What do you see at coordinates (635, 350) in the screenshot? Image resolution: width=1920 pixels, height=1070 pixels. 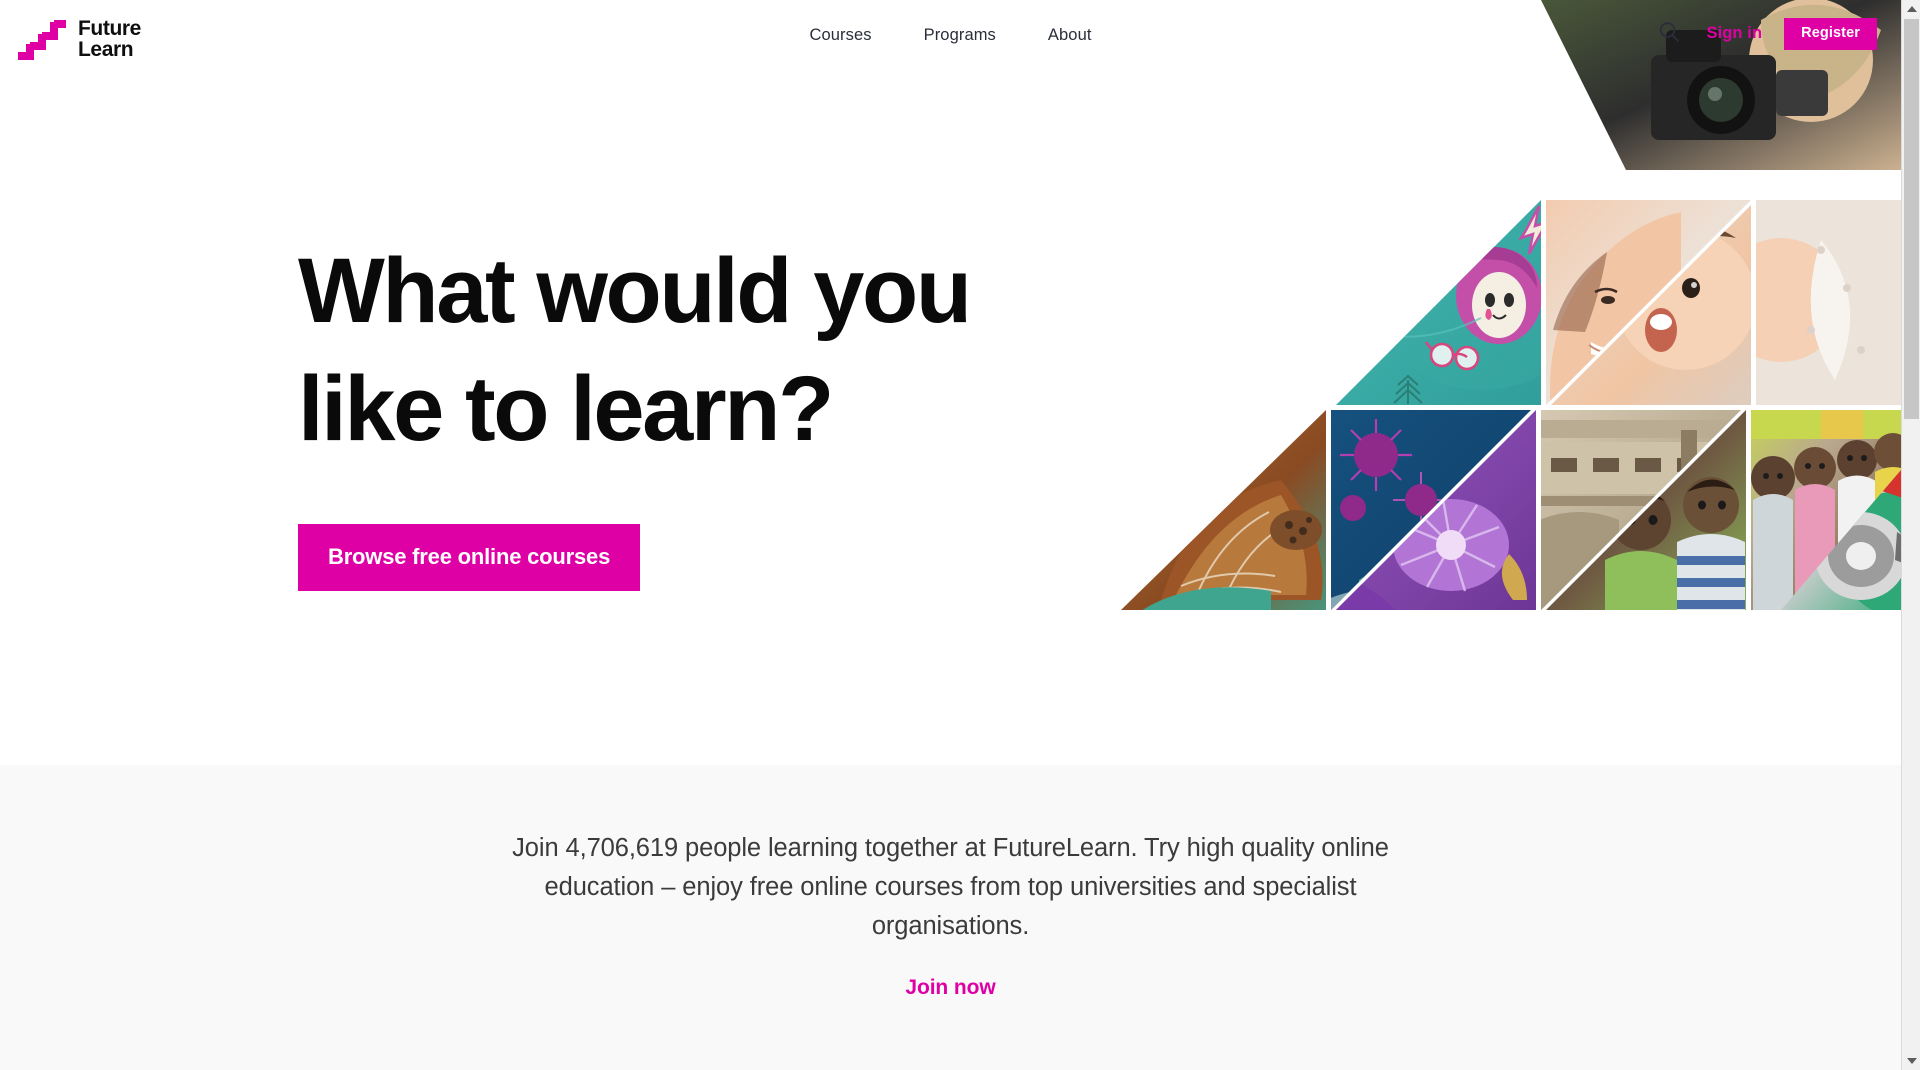 I see `page-title: What would you like to learn?` at bounding box center [635, 350].